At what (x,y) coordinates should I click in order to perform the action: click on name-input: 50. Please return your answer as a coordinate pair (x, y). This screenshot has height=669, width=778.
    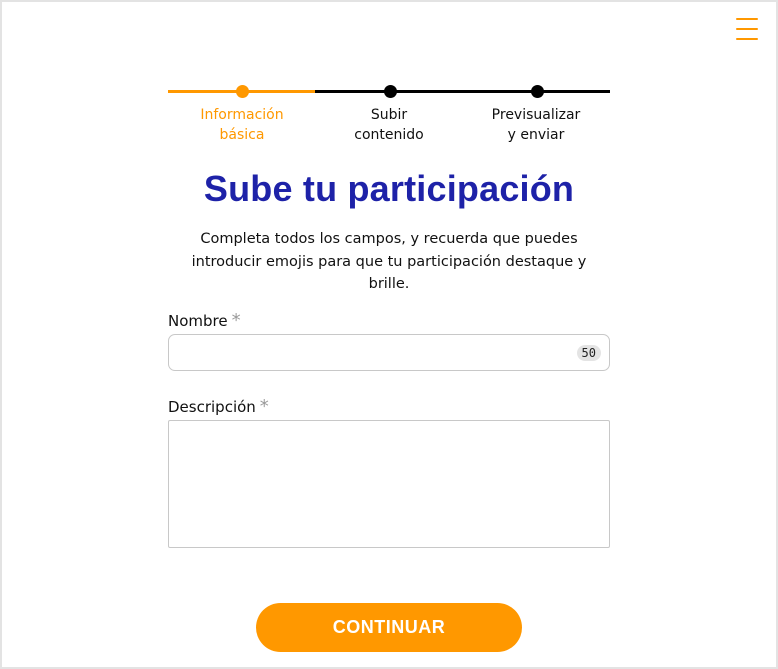
    Looking at the image, I should click on (389, 352).